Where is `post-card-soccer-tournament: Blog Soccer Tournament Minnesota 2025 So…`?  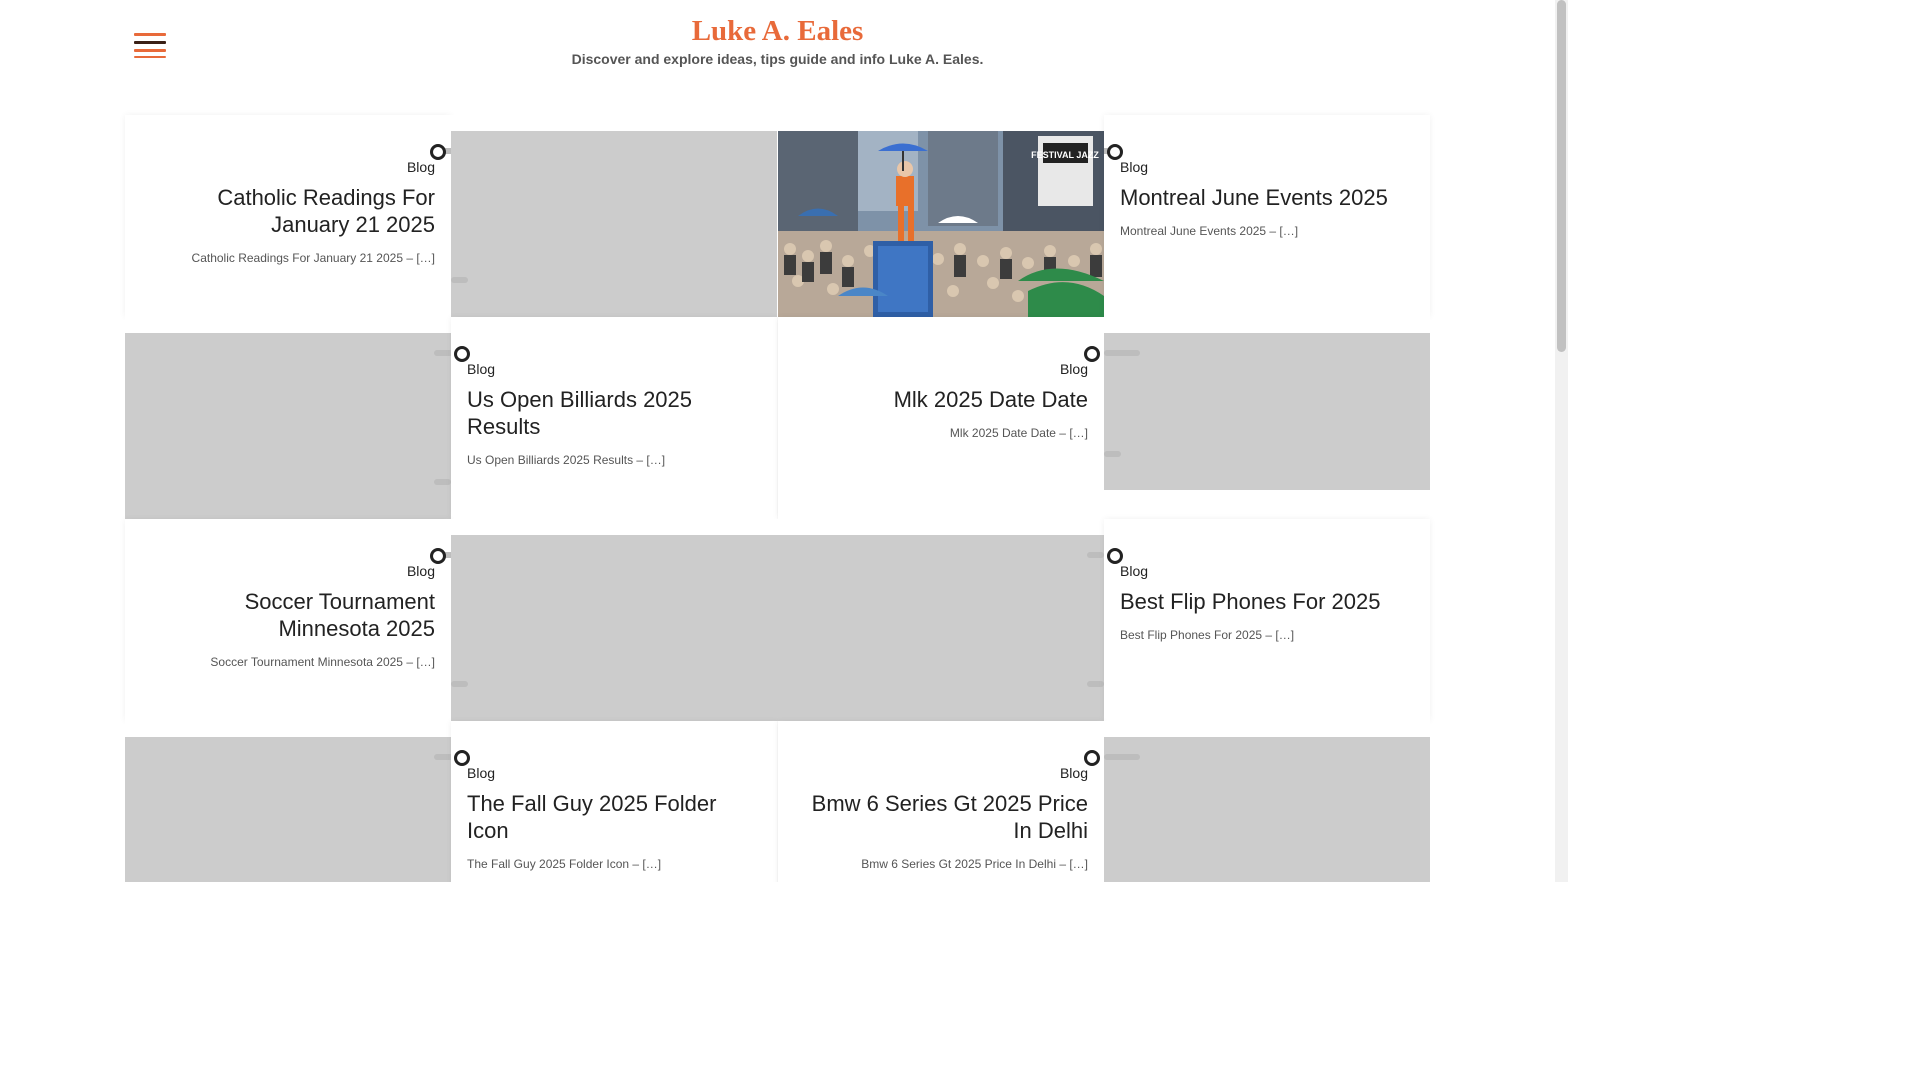
post-card-soccer-tournament: Blog Soccer Tournament Minnesota 2025 So… is located at coordinates (288, 620).